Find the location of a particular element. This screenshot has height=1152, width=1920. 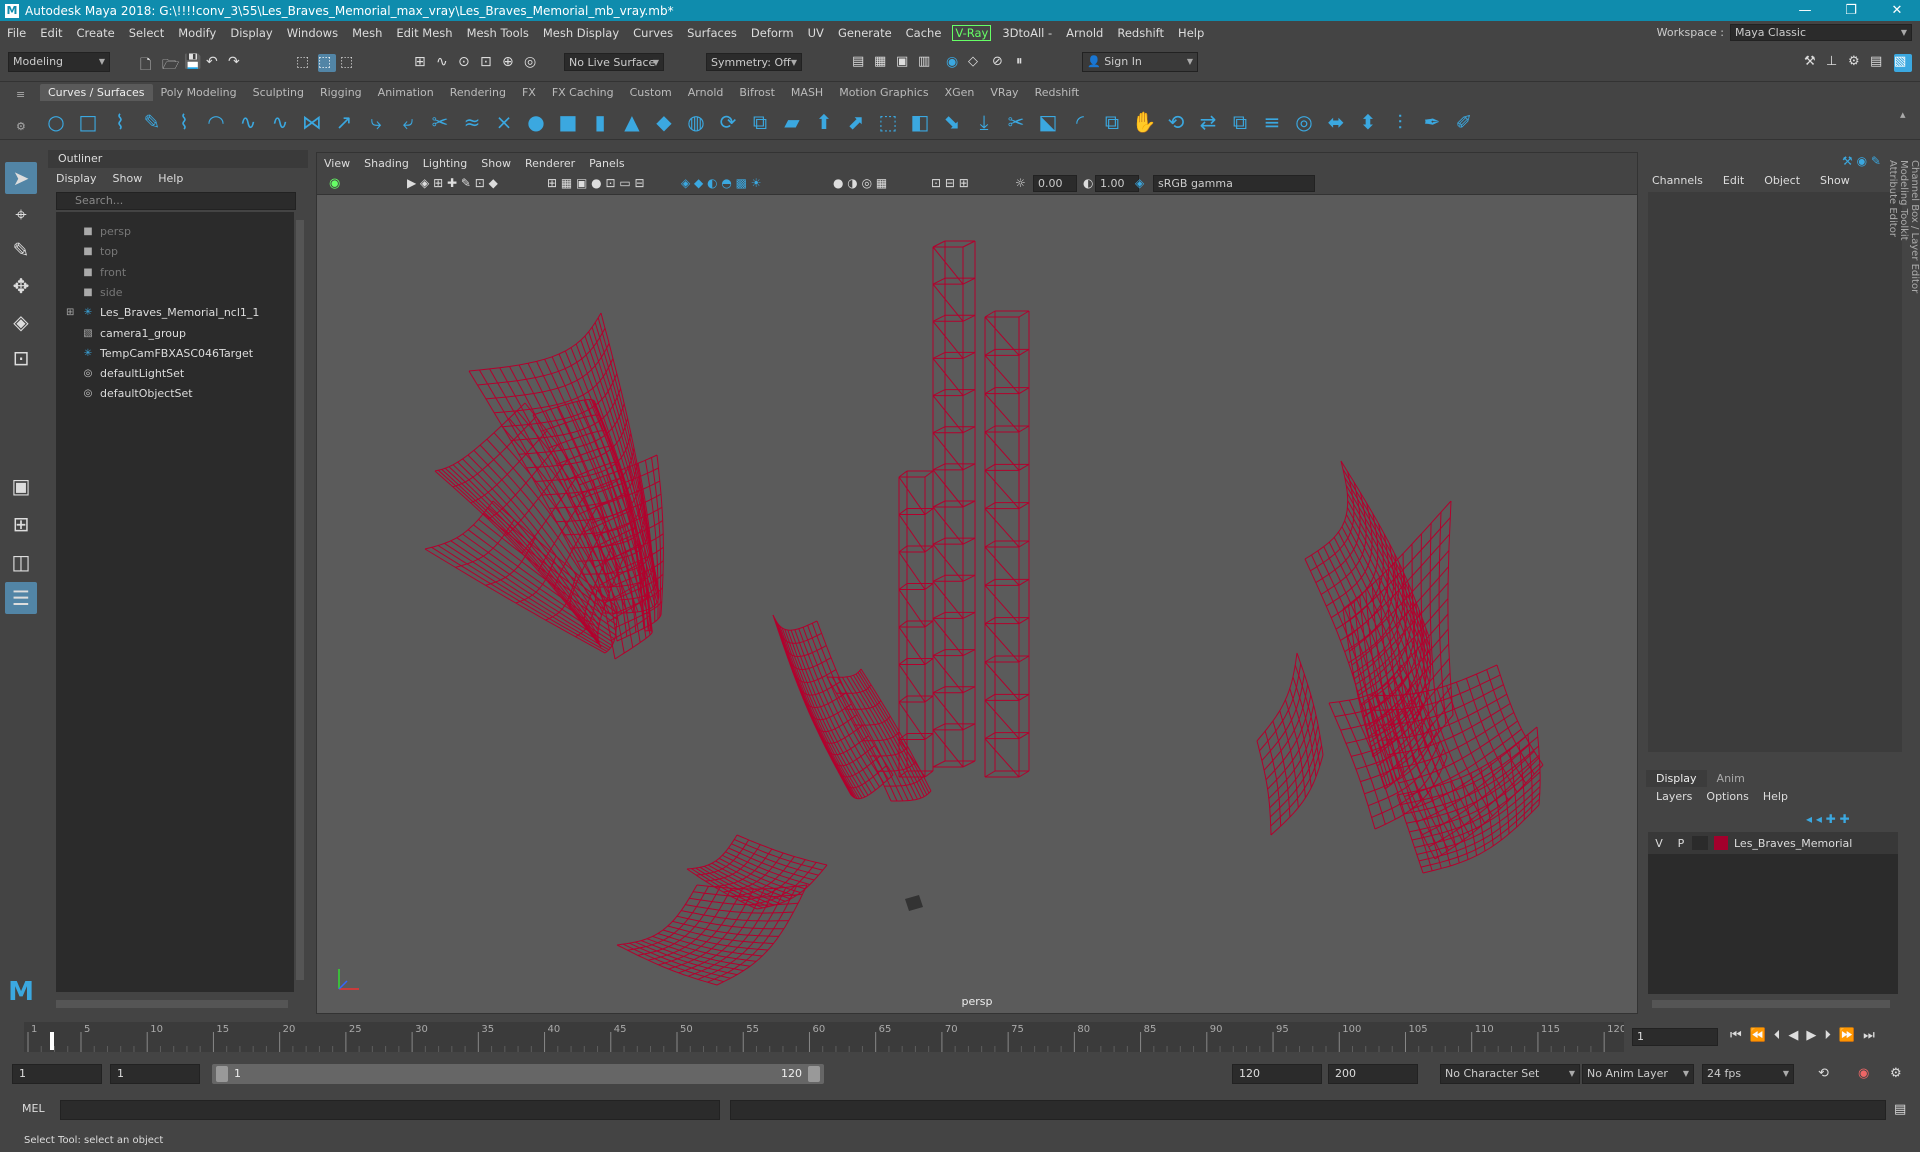

channel-box-tool-icons: ⚒ ◉ ✎ is located at coordinates (1861, 161).